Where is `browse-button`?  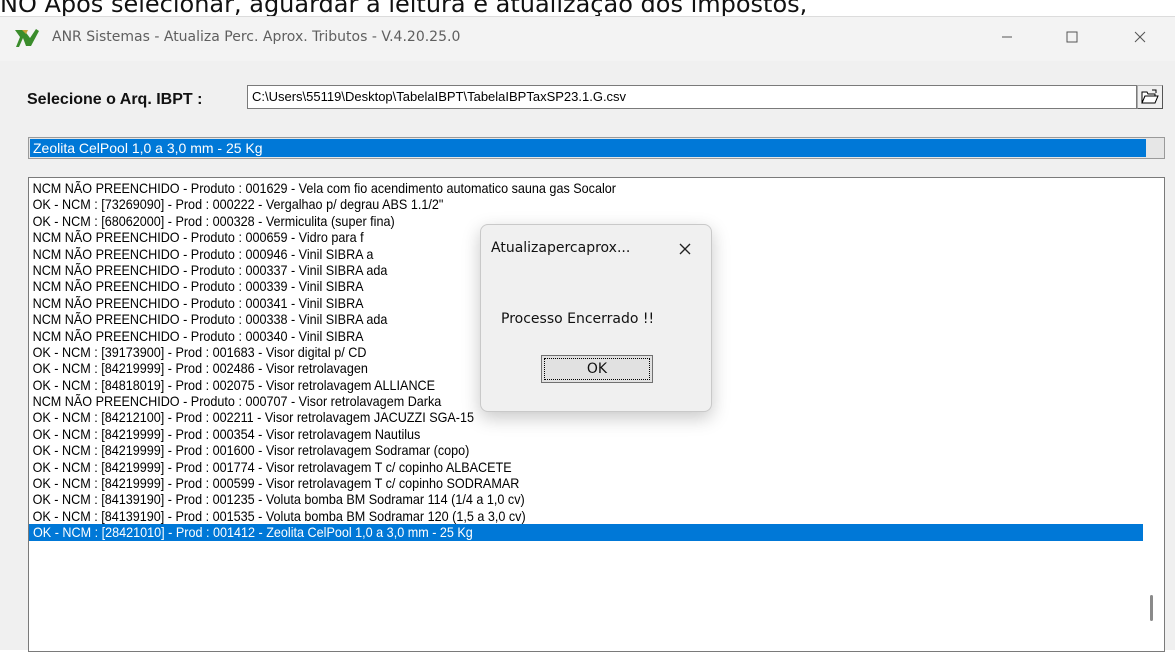 browse-button is located at coordinates (1150, 97).